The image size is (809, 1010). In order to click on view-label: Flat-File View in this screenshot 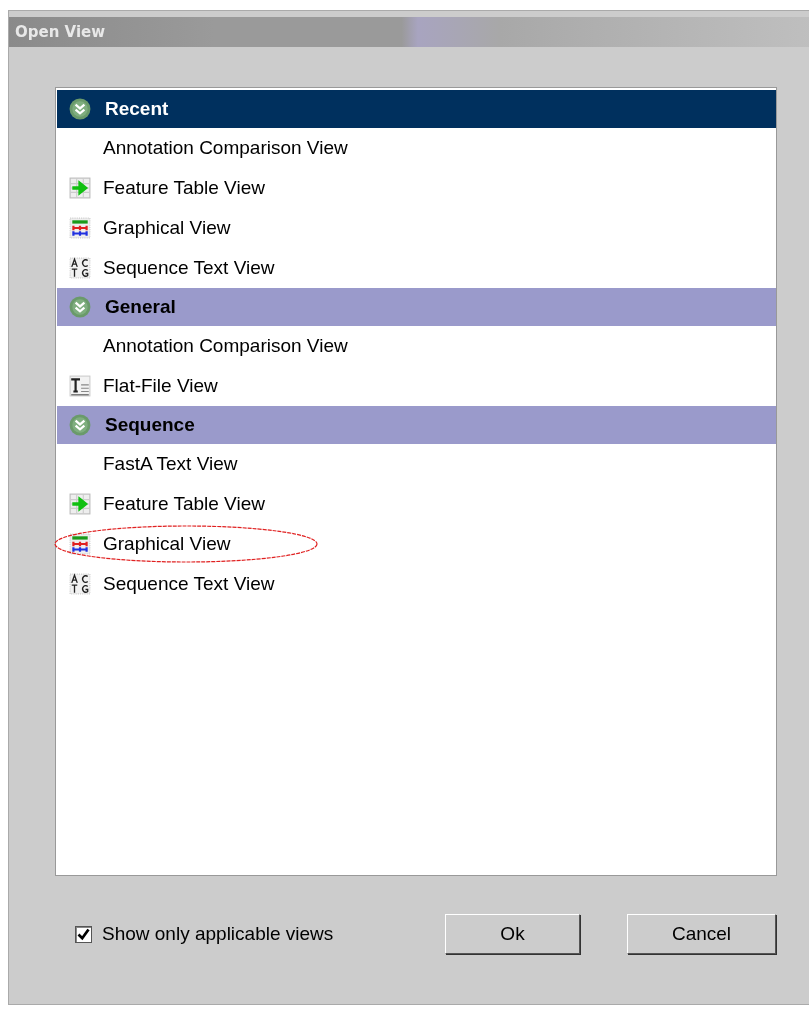, I will do `click(160, 386)`.